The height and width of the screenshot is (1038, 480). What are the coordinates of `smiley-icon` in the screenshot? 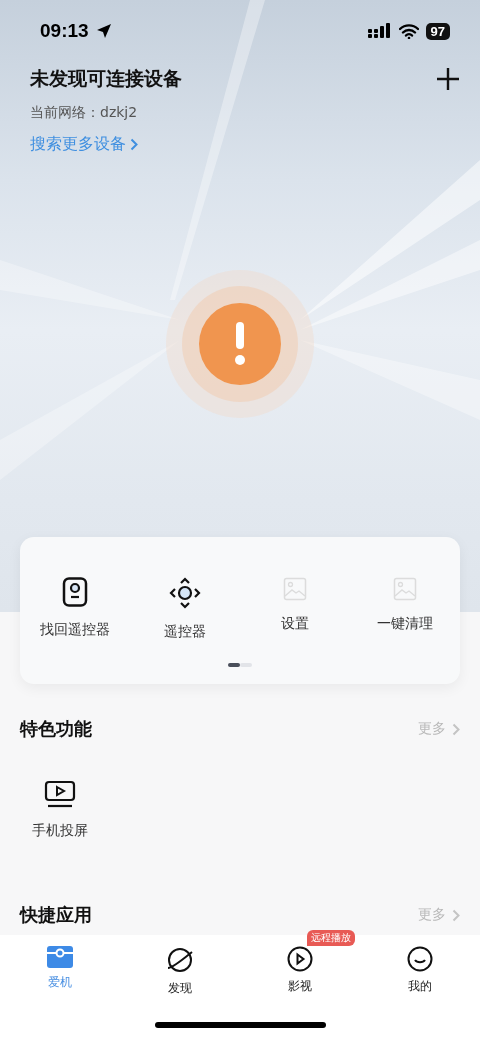 It's located at (420, 959).